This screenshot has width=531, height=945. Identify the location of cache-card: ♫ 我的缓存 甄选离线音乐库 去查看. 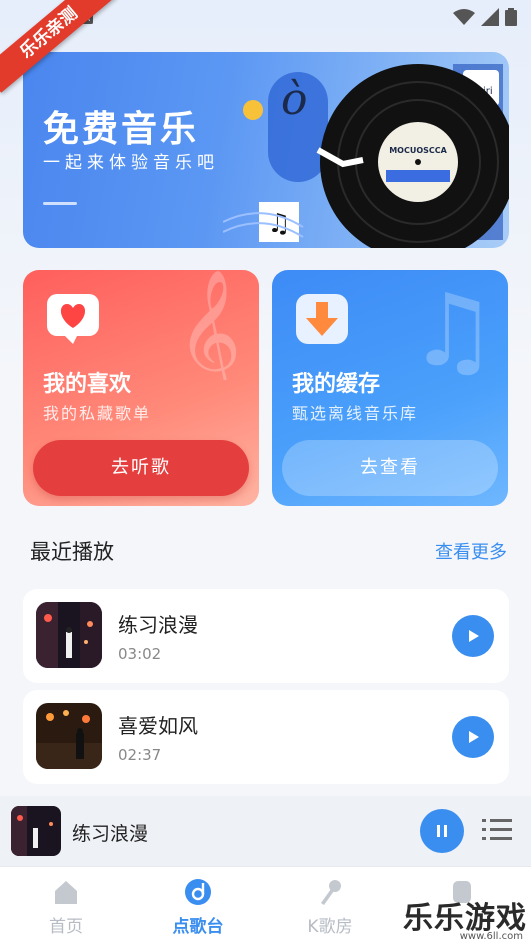
(390, 388).